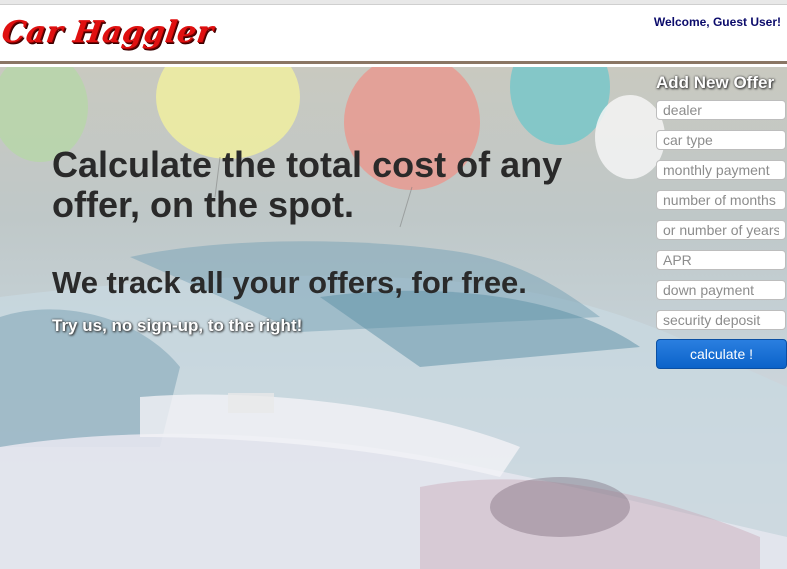  What do you see at coordinates (289, 282) in the screenshot?
I see `hero-subheadline: We track all your offers, for free.` at bounding box center [289, 282].